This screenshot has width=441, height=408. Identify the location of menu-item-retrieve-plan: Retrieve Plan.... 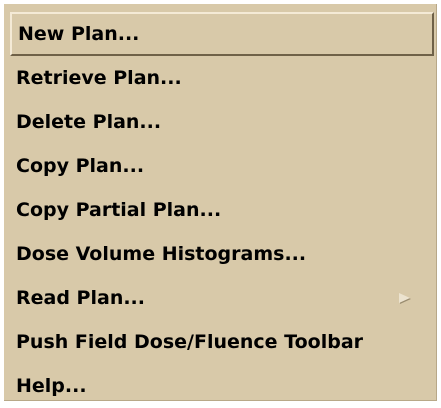
(222, 78).